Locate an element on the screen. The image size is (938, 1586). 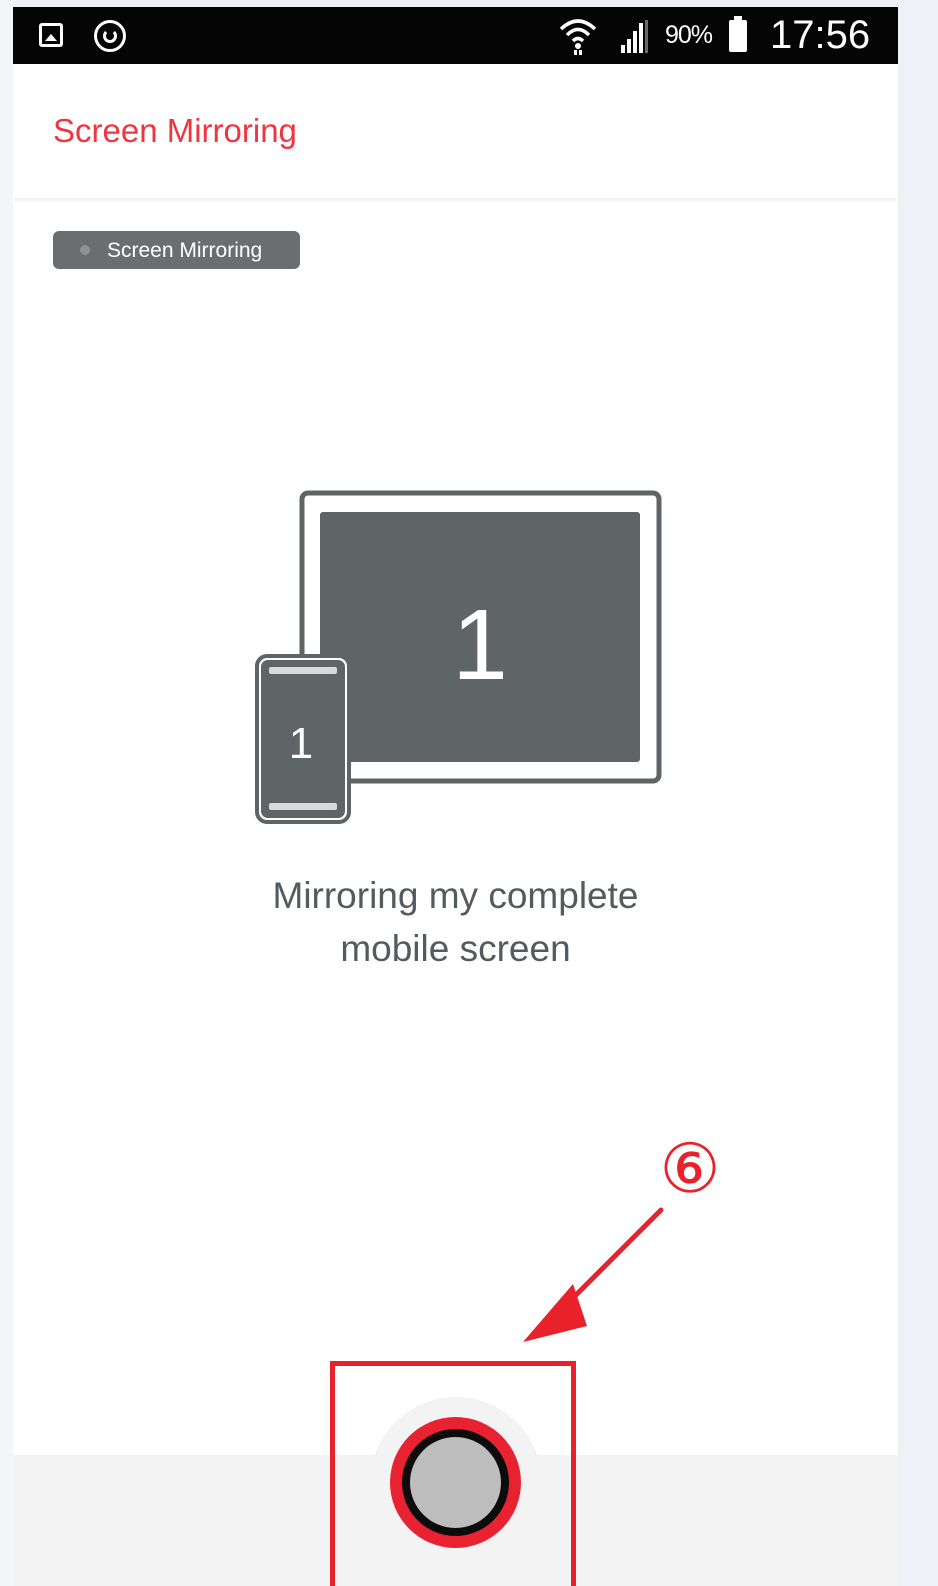
mirroring-illustration: 1 1 is located at coordinates (458, 657).